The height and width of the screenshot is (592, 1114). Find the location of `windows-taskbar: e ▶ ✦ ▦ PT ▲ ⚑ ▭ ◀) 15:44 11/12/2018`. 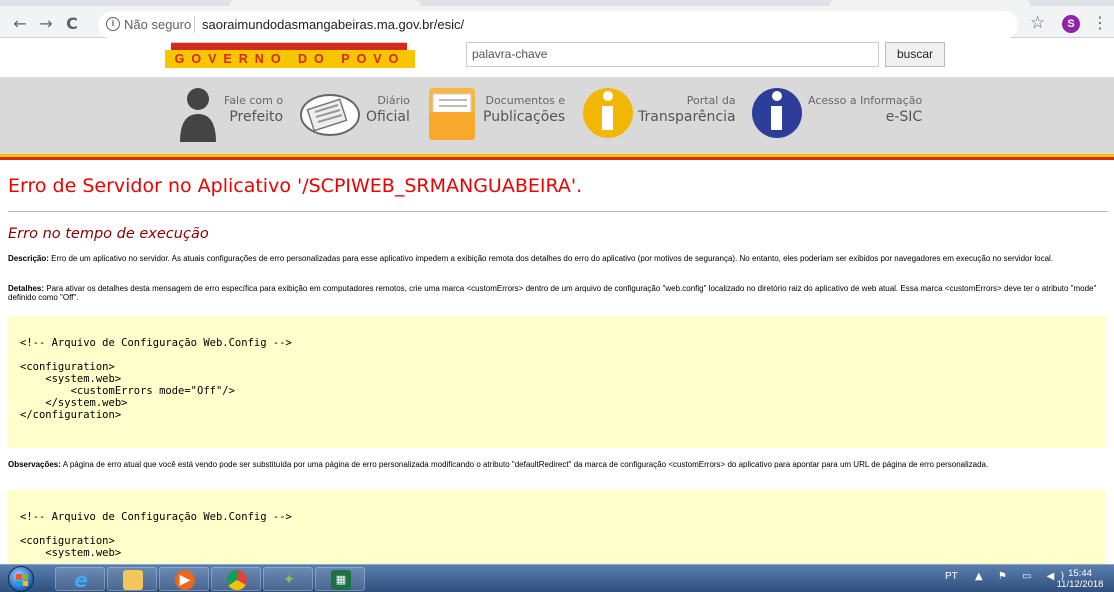

windows-taskbar: e ▶ ✦ ▦ PT ▲ ⚑ ▭ ◀) 15:44 11/12/2018 is located at coordinates (557, 578).